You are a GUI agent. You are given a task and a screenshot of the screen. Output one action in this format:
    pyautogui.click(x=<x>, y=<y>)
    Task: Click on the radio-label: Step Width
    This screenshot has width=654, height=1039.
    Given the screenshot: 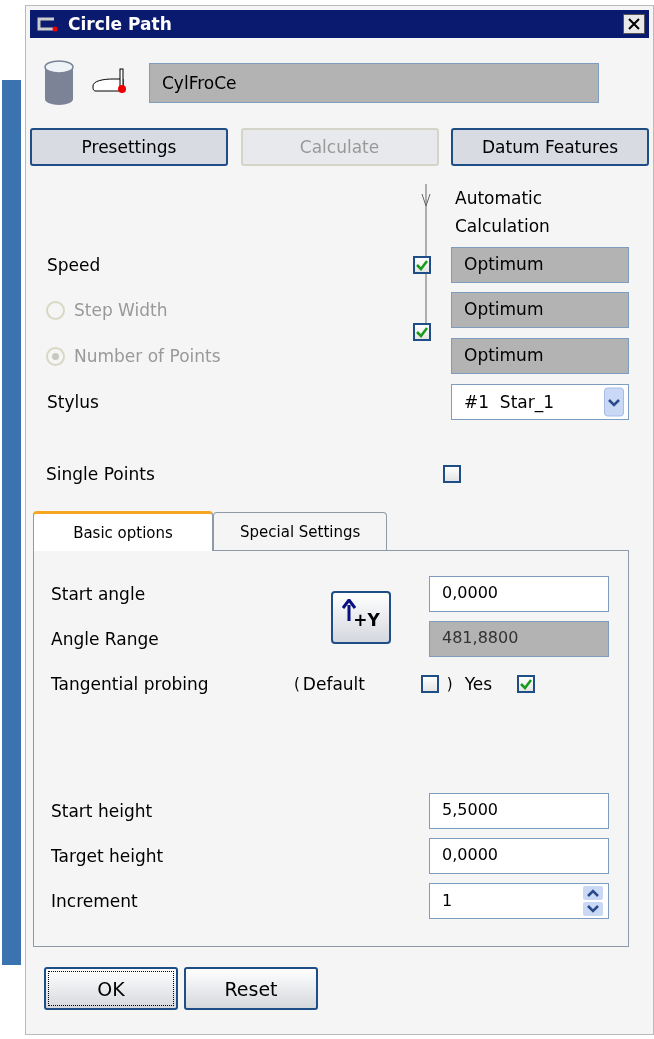 What is the action you would take?
    pyautogui.click(x=121, y=310)
    